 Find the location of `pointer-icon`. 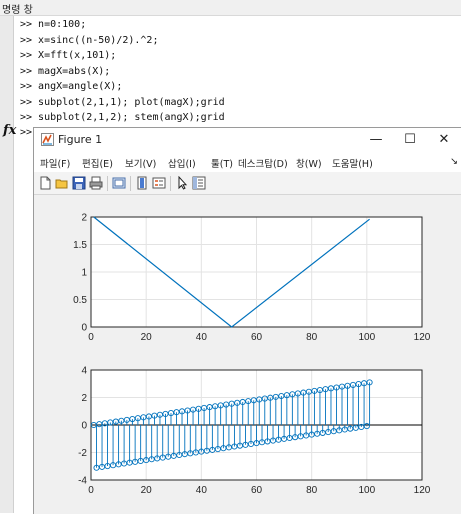

pointer-icon is located at coordinates (182, 183).